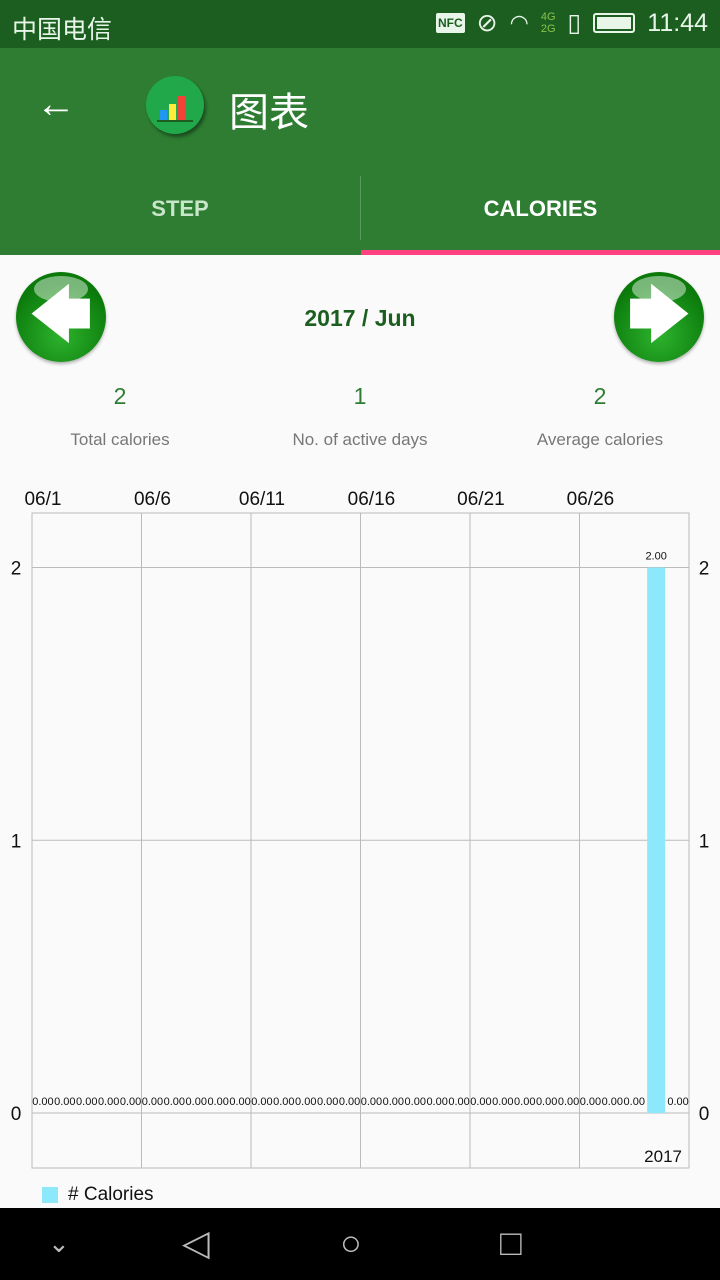  I want to click on bar-chart-logo, so click(175, 105).